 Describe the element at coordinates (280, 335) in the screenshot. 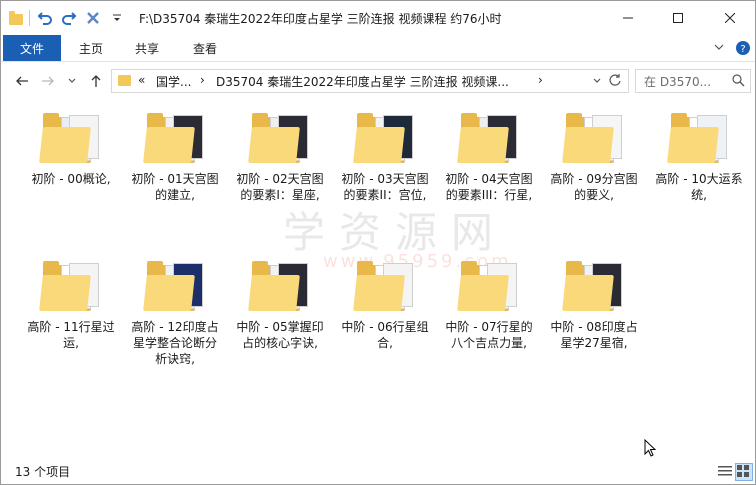

I see `folder-label: 中阶 - 05掌握印占的核心字诀,` at that location.